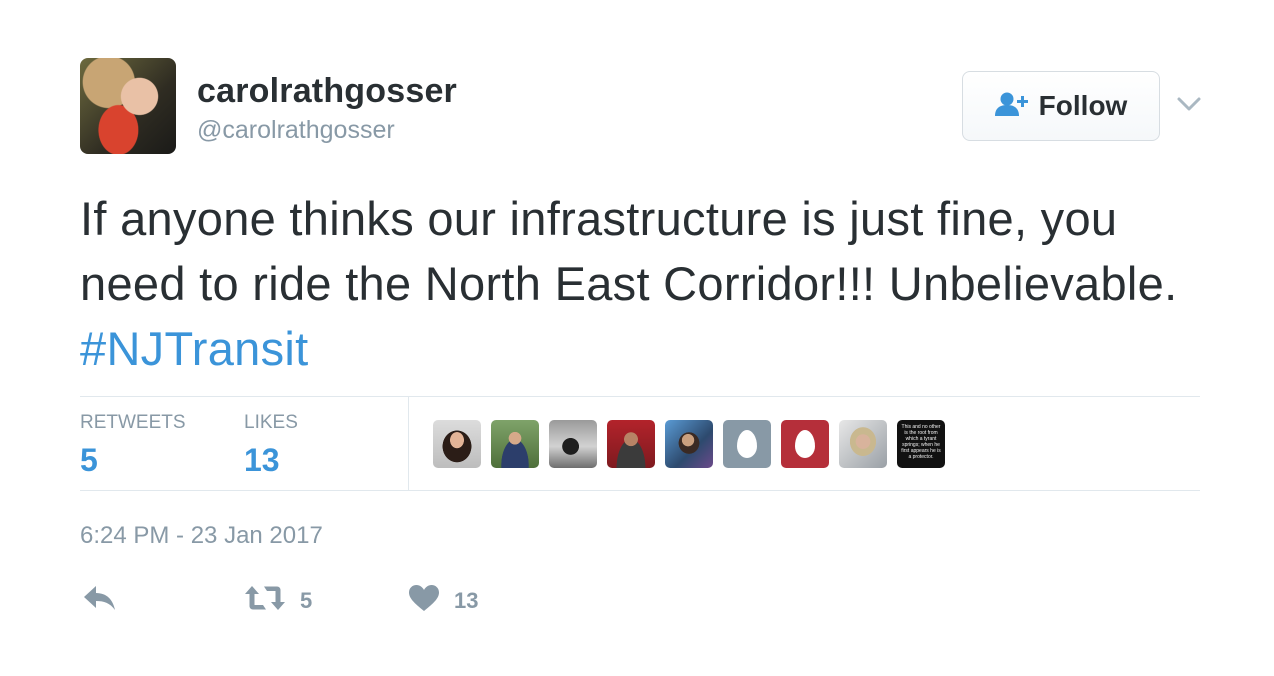  I want to click on like-button: 13, so click(443, 600).